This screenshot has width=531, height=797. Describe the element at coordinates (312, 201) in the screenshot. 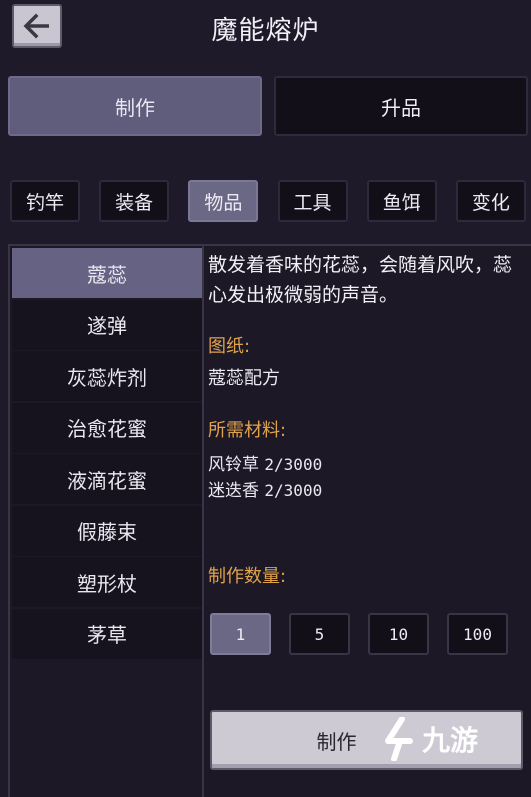

I see `category-tools: 工具` at that location.